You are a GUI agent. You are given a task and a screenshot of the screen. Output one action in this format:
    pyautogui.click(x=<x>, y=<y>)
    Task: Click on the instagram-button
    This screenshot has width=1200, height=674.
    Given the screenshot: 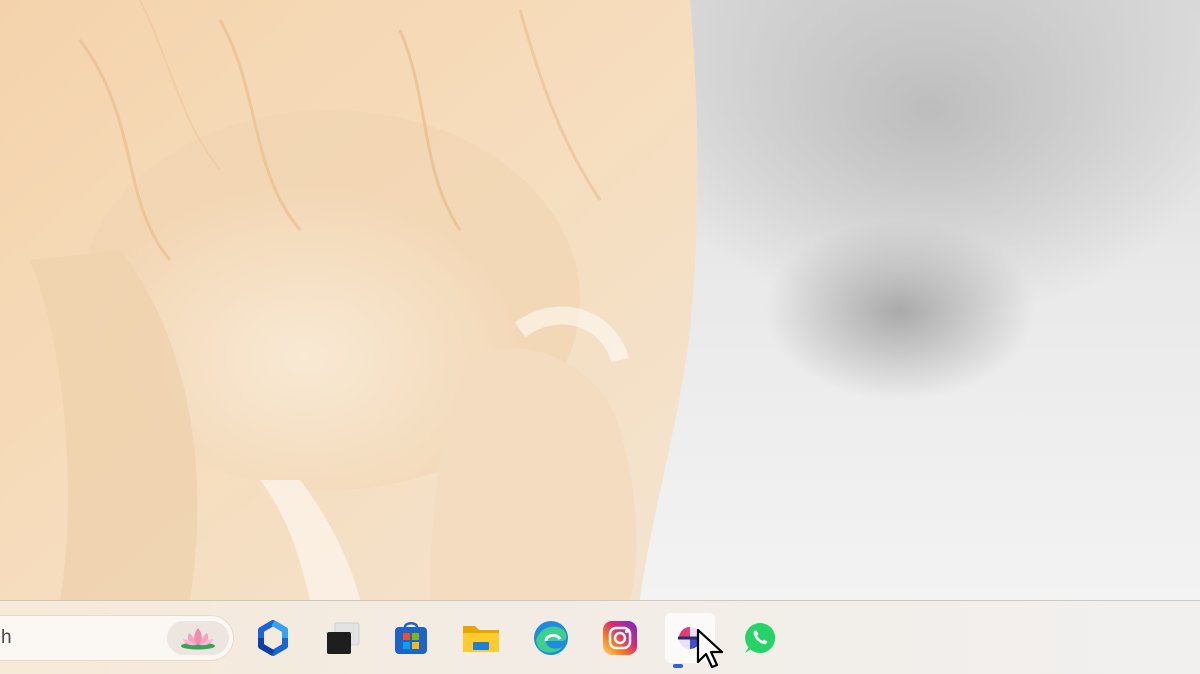 What is the action you would take?
    pyautogui.click(x=620, y=638)
    